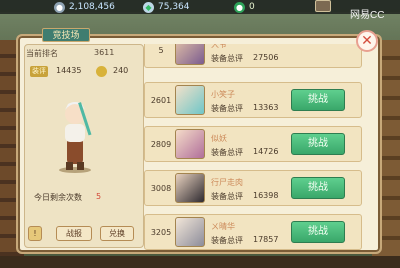 Image resolution: width=400 pixels, height=268 pixels. What do you see at coordinates (266, 151) in the screenshot?
I see `opponent-score: 14726` at bounding box center [266, 151].